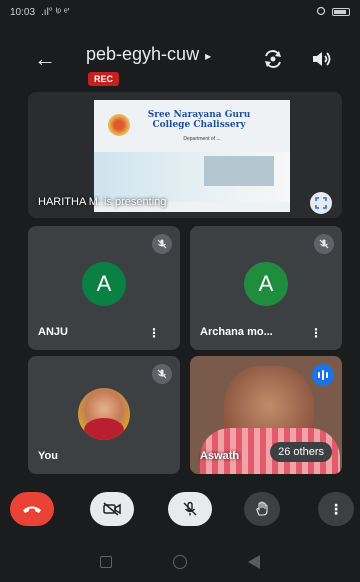  I want to click on call-controls: ⋮, so click(180, 511).